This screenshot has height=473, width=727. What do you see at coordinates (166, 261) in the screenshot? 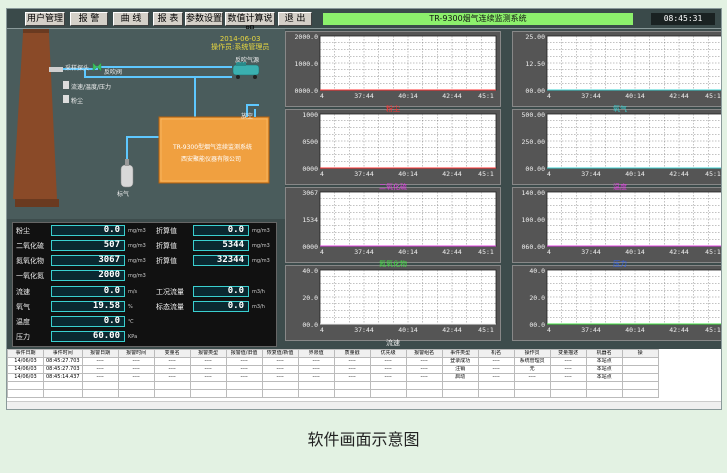
I see `converted-label: 折算值` at bounding box center [166, 261].